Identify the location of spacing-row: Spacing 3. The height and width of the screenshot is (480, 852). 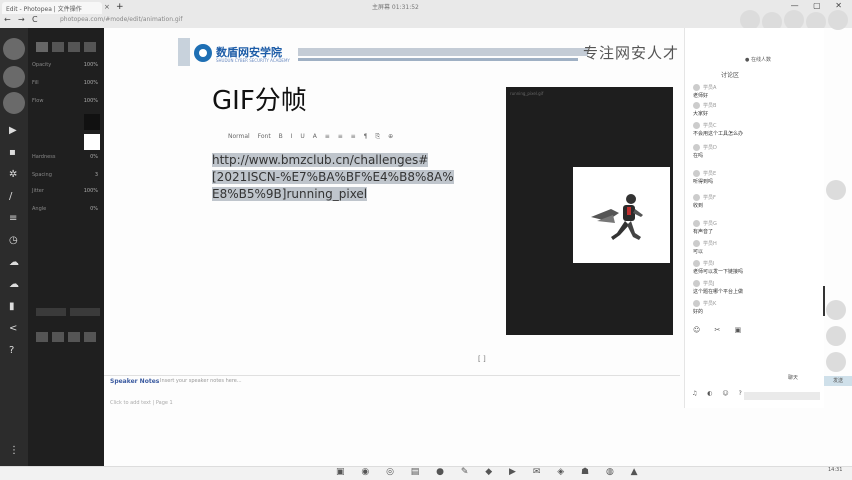
(66, 177).